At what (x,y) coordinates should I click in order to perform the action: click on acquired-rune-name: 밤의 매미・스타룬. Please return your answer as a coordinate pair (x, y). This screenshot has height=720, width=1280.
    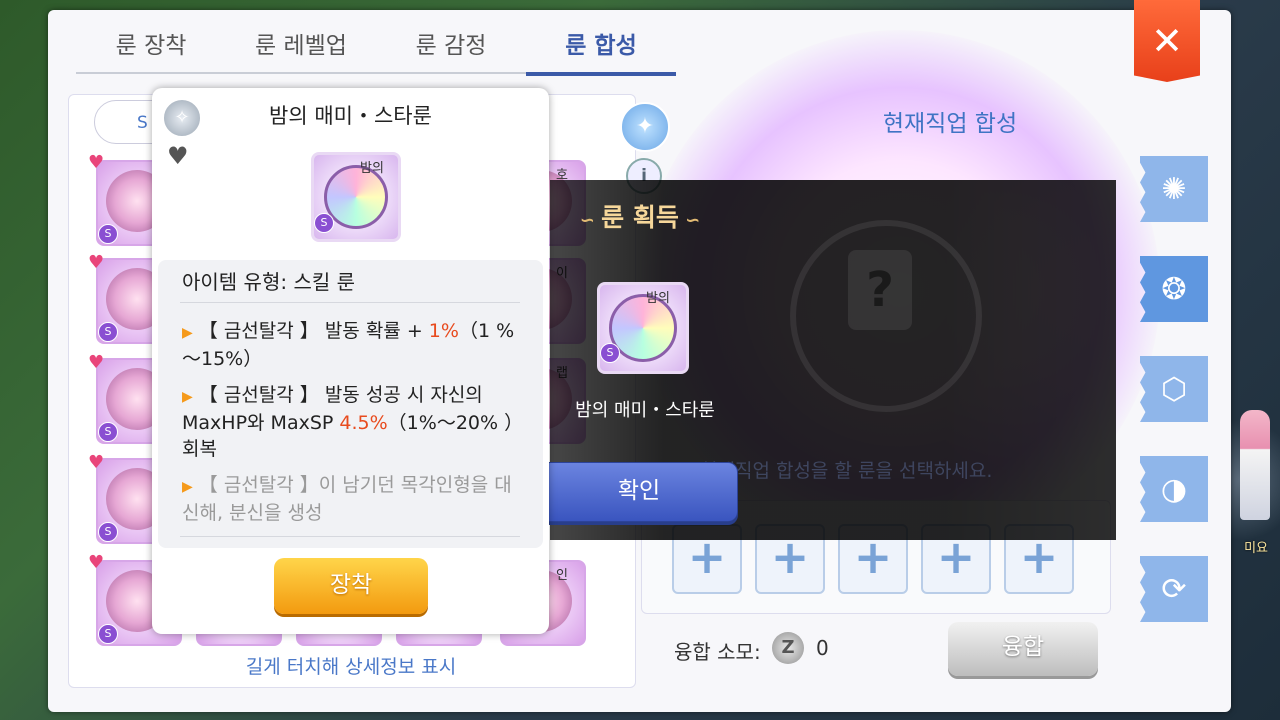
    Looking at the image, I should click on (645, 410).